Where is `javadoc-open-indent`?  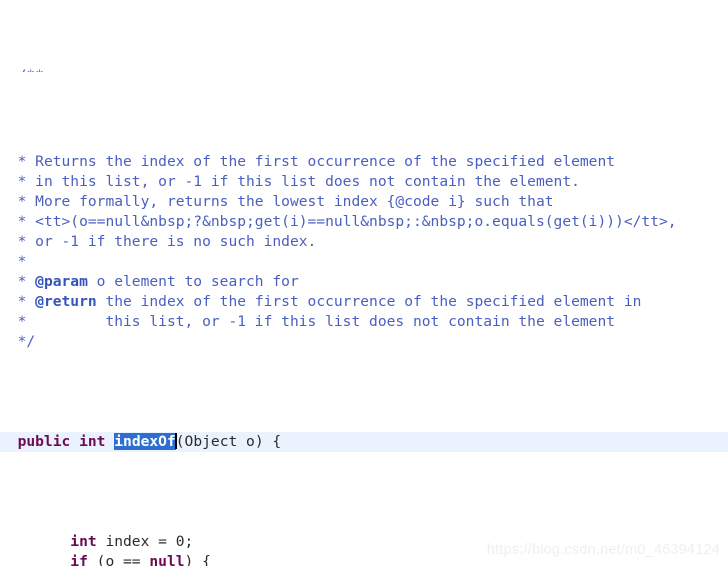 javadoc-open-indent is located at coordinates (9, 69).